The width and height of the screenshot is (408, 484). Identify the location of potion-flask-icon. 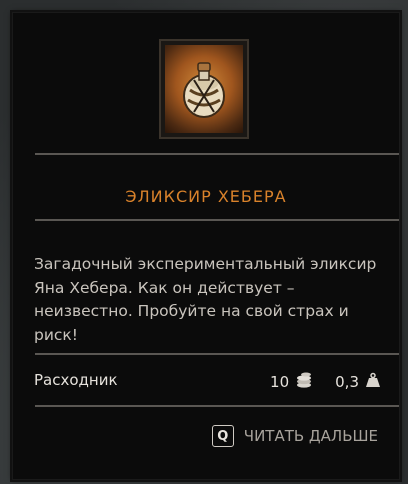
(204, 89).